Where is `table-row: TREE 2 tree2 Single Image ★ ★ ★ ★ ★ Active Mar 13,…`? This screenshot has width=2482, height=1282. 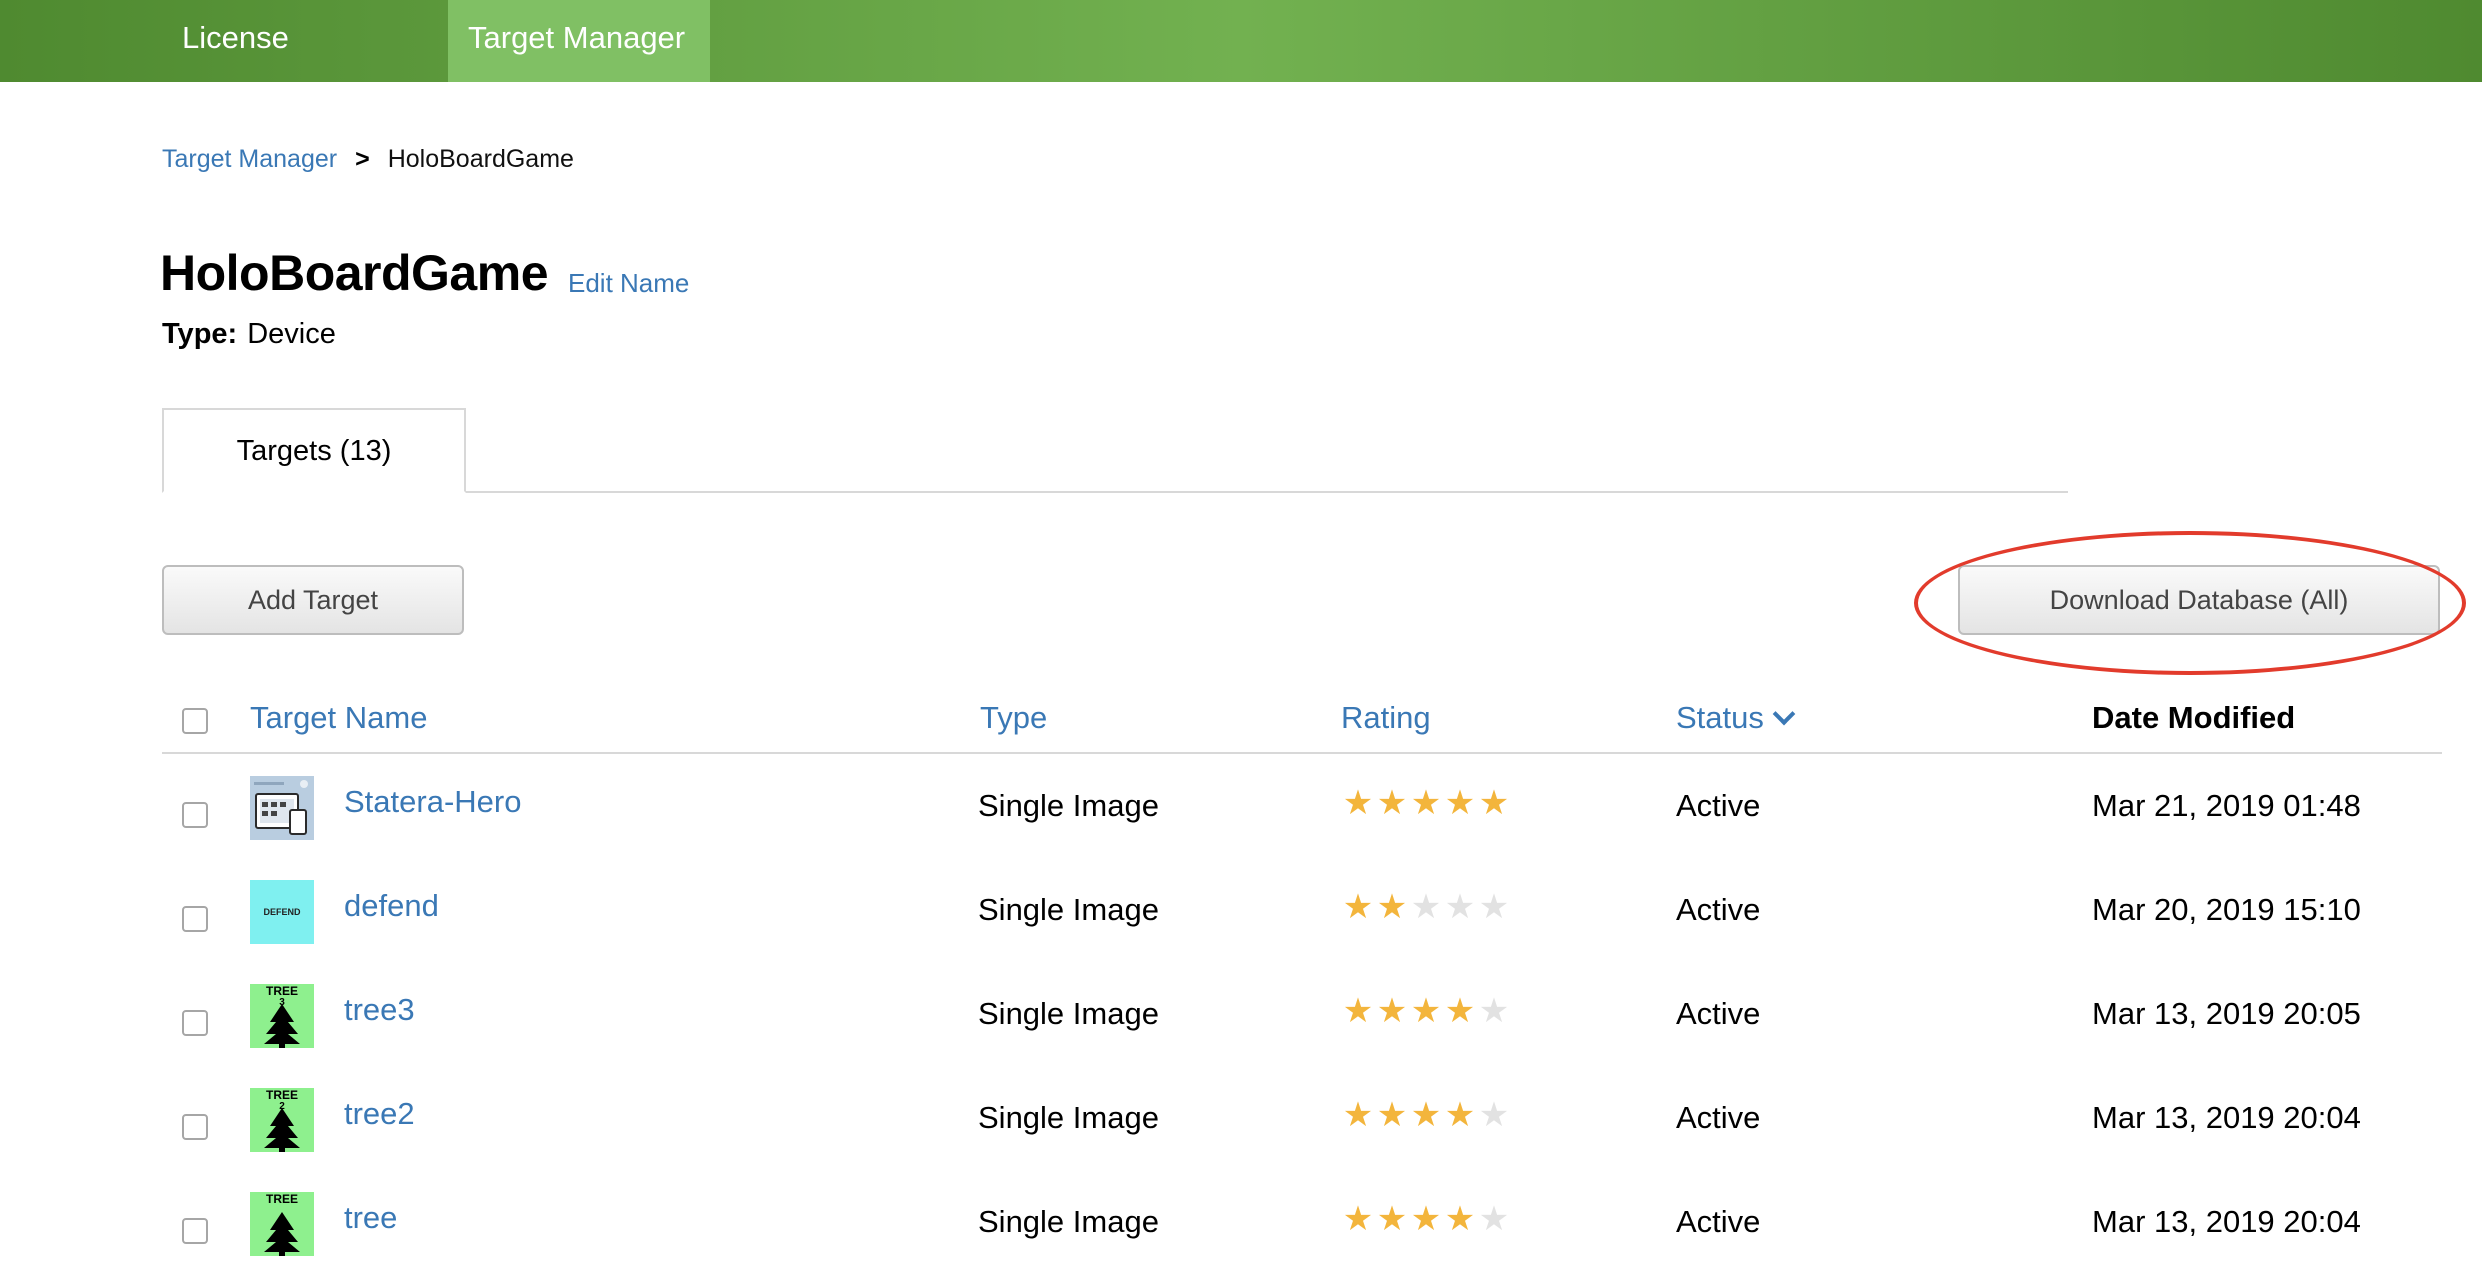
table-row: TREE 2 tree2 Single Image ★ ★ ★ ★ ★ Active Mar 13,… is located at coordinates (1302, 1118).